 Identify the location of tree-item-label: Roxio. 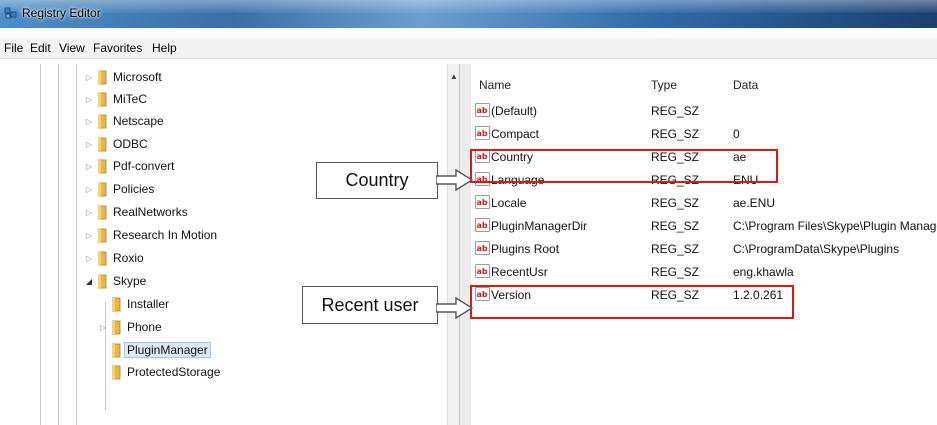
(128, 258).